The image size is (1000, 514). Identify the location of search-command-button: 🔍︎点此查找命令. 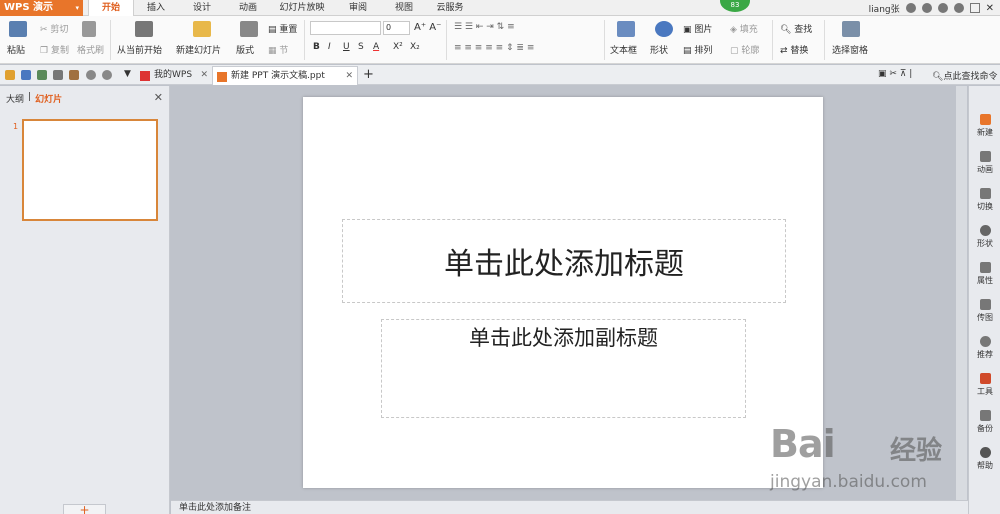
(964, 75).